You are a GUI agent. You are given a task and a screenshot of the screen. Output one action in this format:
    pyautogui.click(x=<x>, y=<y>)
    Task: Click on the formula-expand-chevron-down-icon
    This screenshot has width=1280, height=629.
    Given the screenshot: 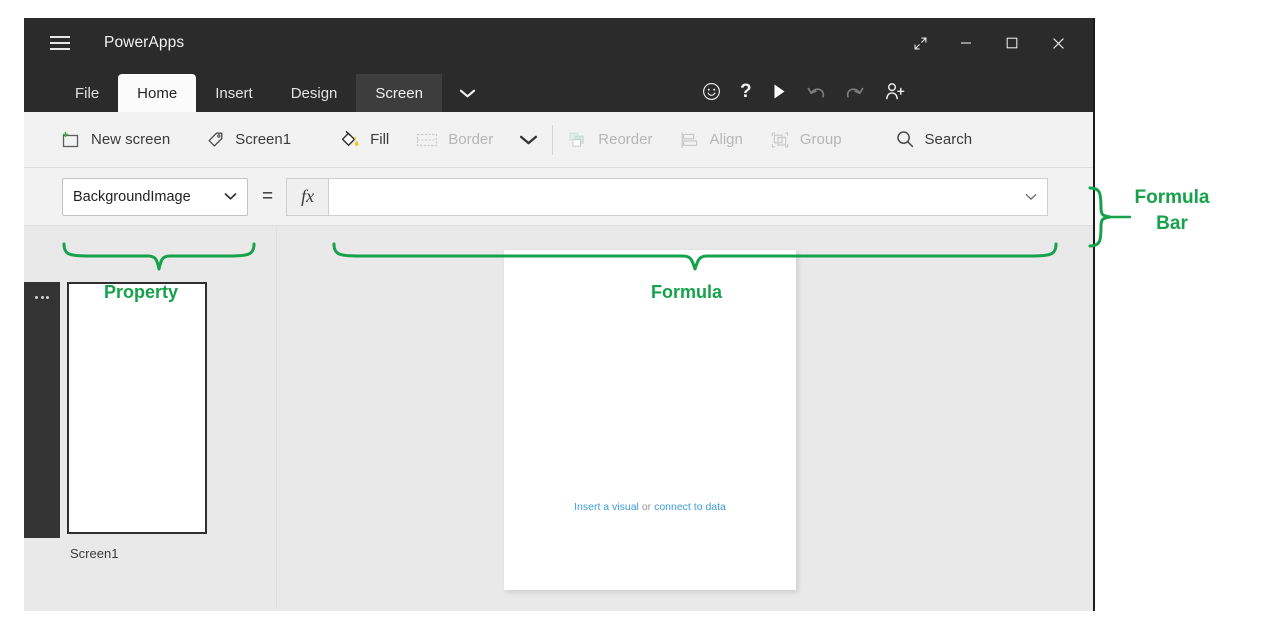 What is the action you would take?
    pyautogui.click(x=1031, y=197)
    